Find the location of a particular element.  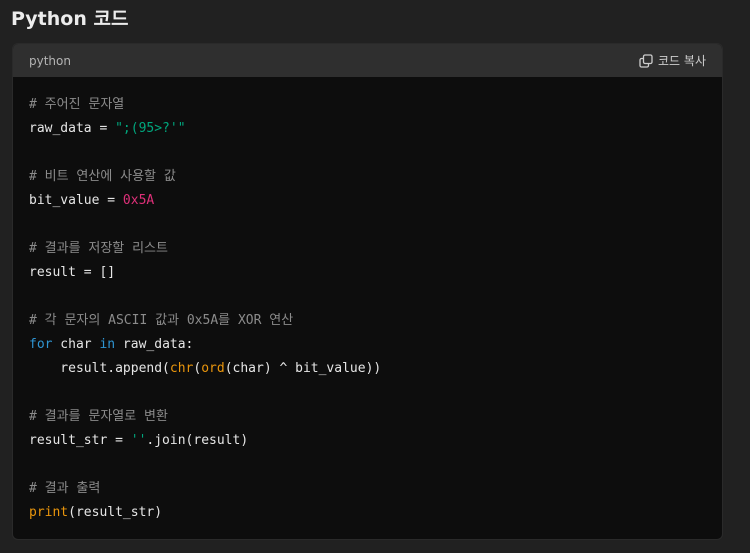

code-token-builtin: chr is located at coordinates (181, 368).